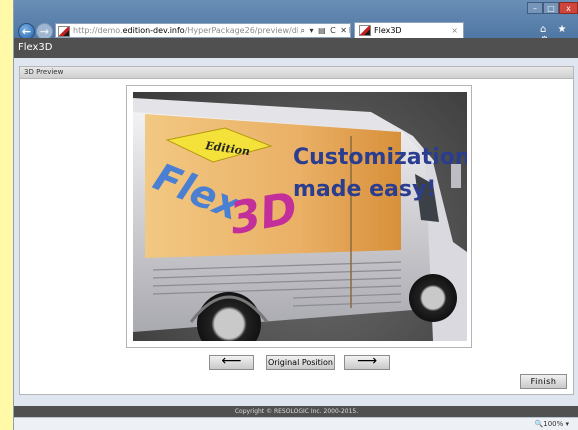 The height and width of the screenshot is (430, 578). I want to click on rotate-right-button: ⟶, so click(367, 361).